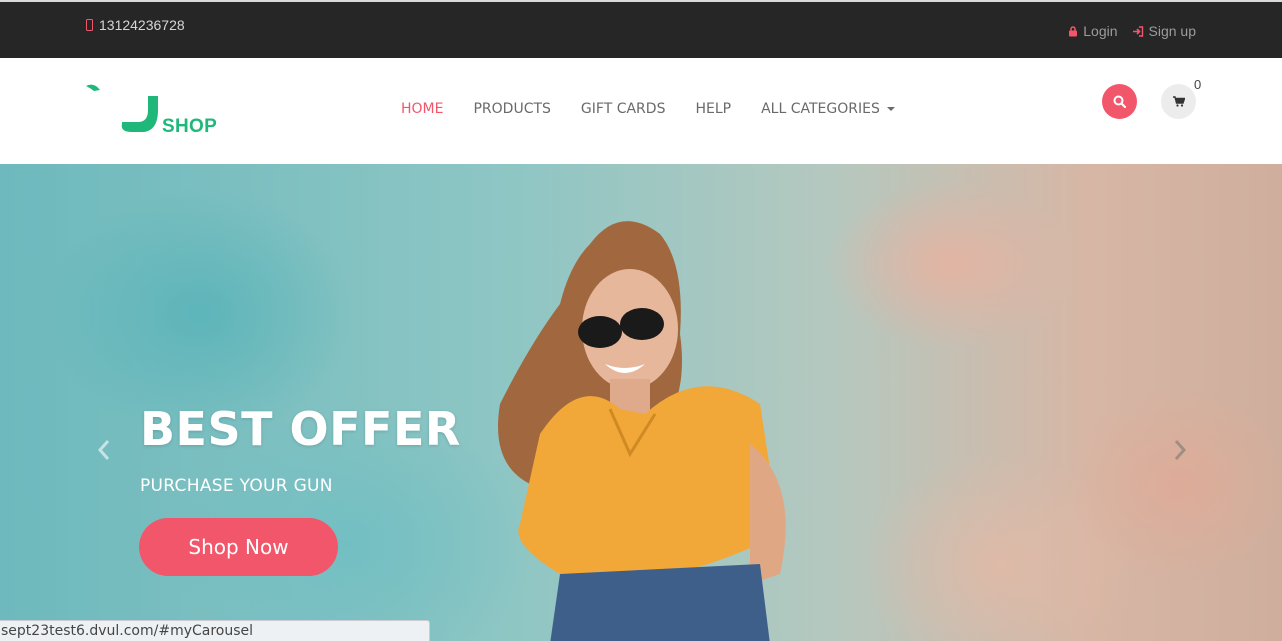  What do you see at coordinates (422, 109) in the screenshot?
I see `nav-home: HOME` at bounding box center [422, 109].